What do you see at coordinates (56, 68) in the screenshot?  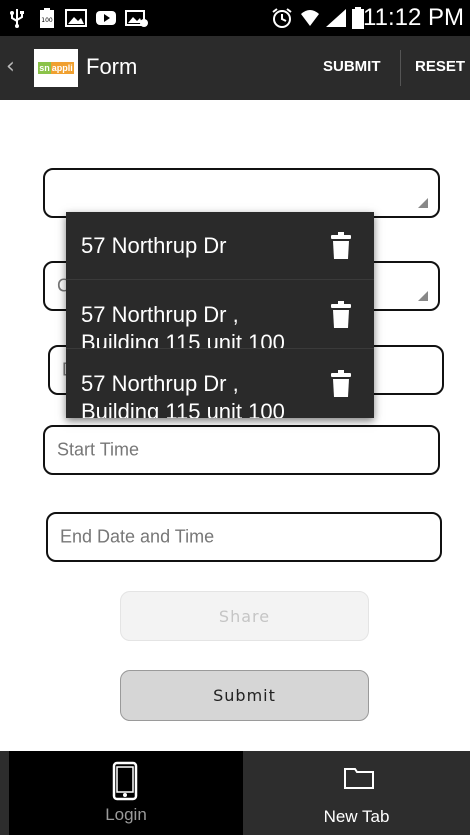 I see `app-logo: sn appli` at bounding box center [56, 68].